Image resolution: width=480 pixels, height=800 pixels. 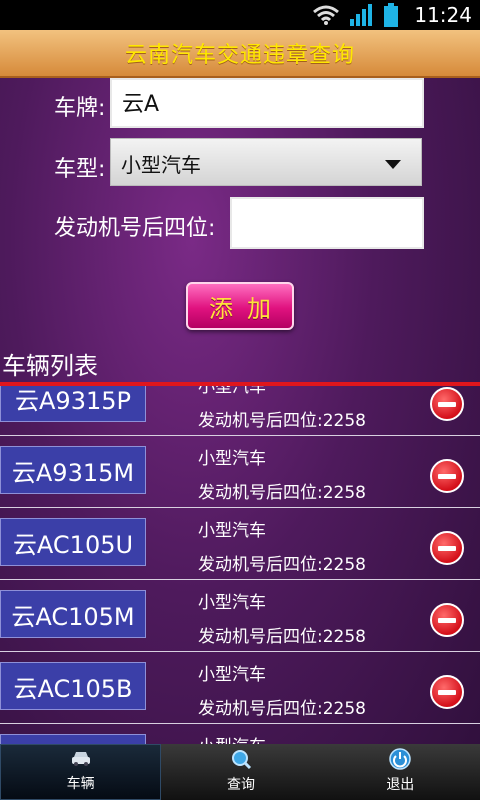 I want to click on plate-label: 车牌:, so click(x=80, y=108).